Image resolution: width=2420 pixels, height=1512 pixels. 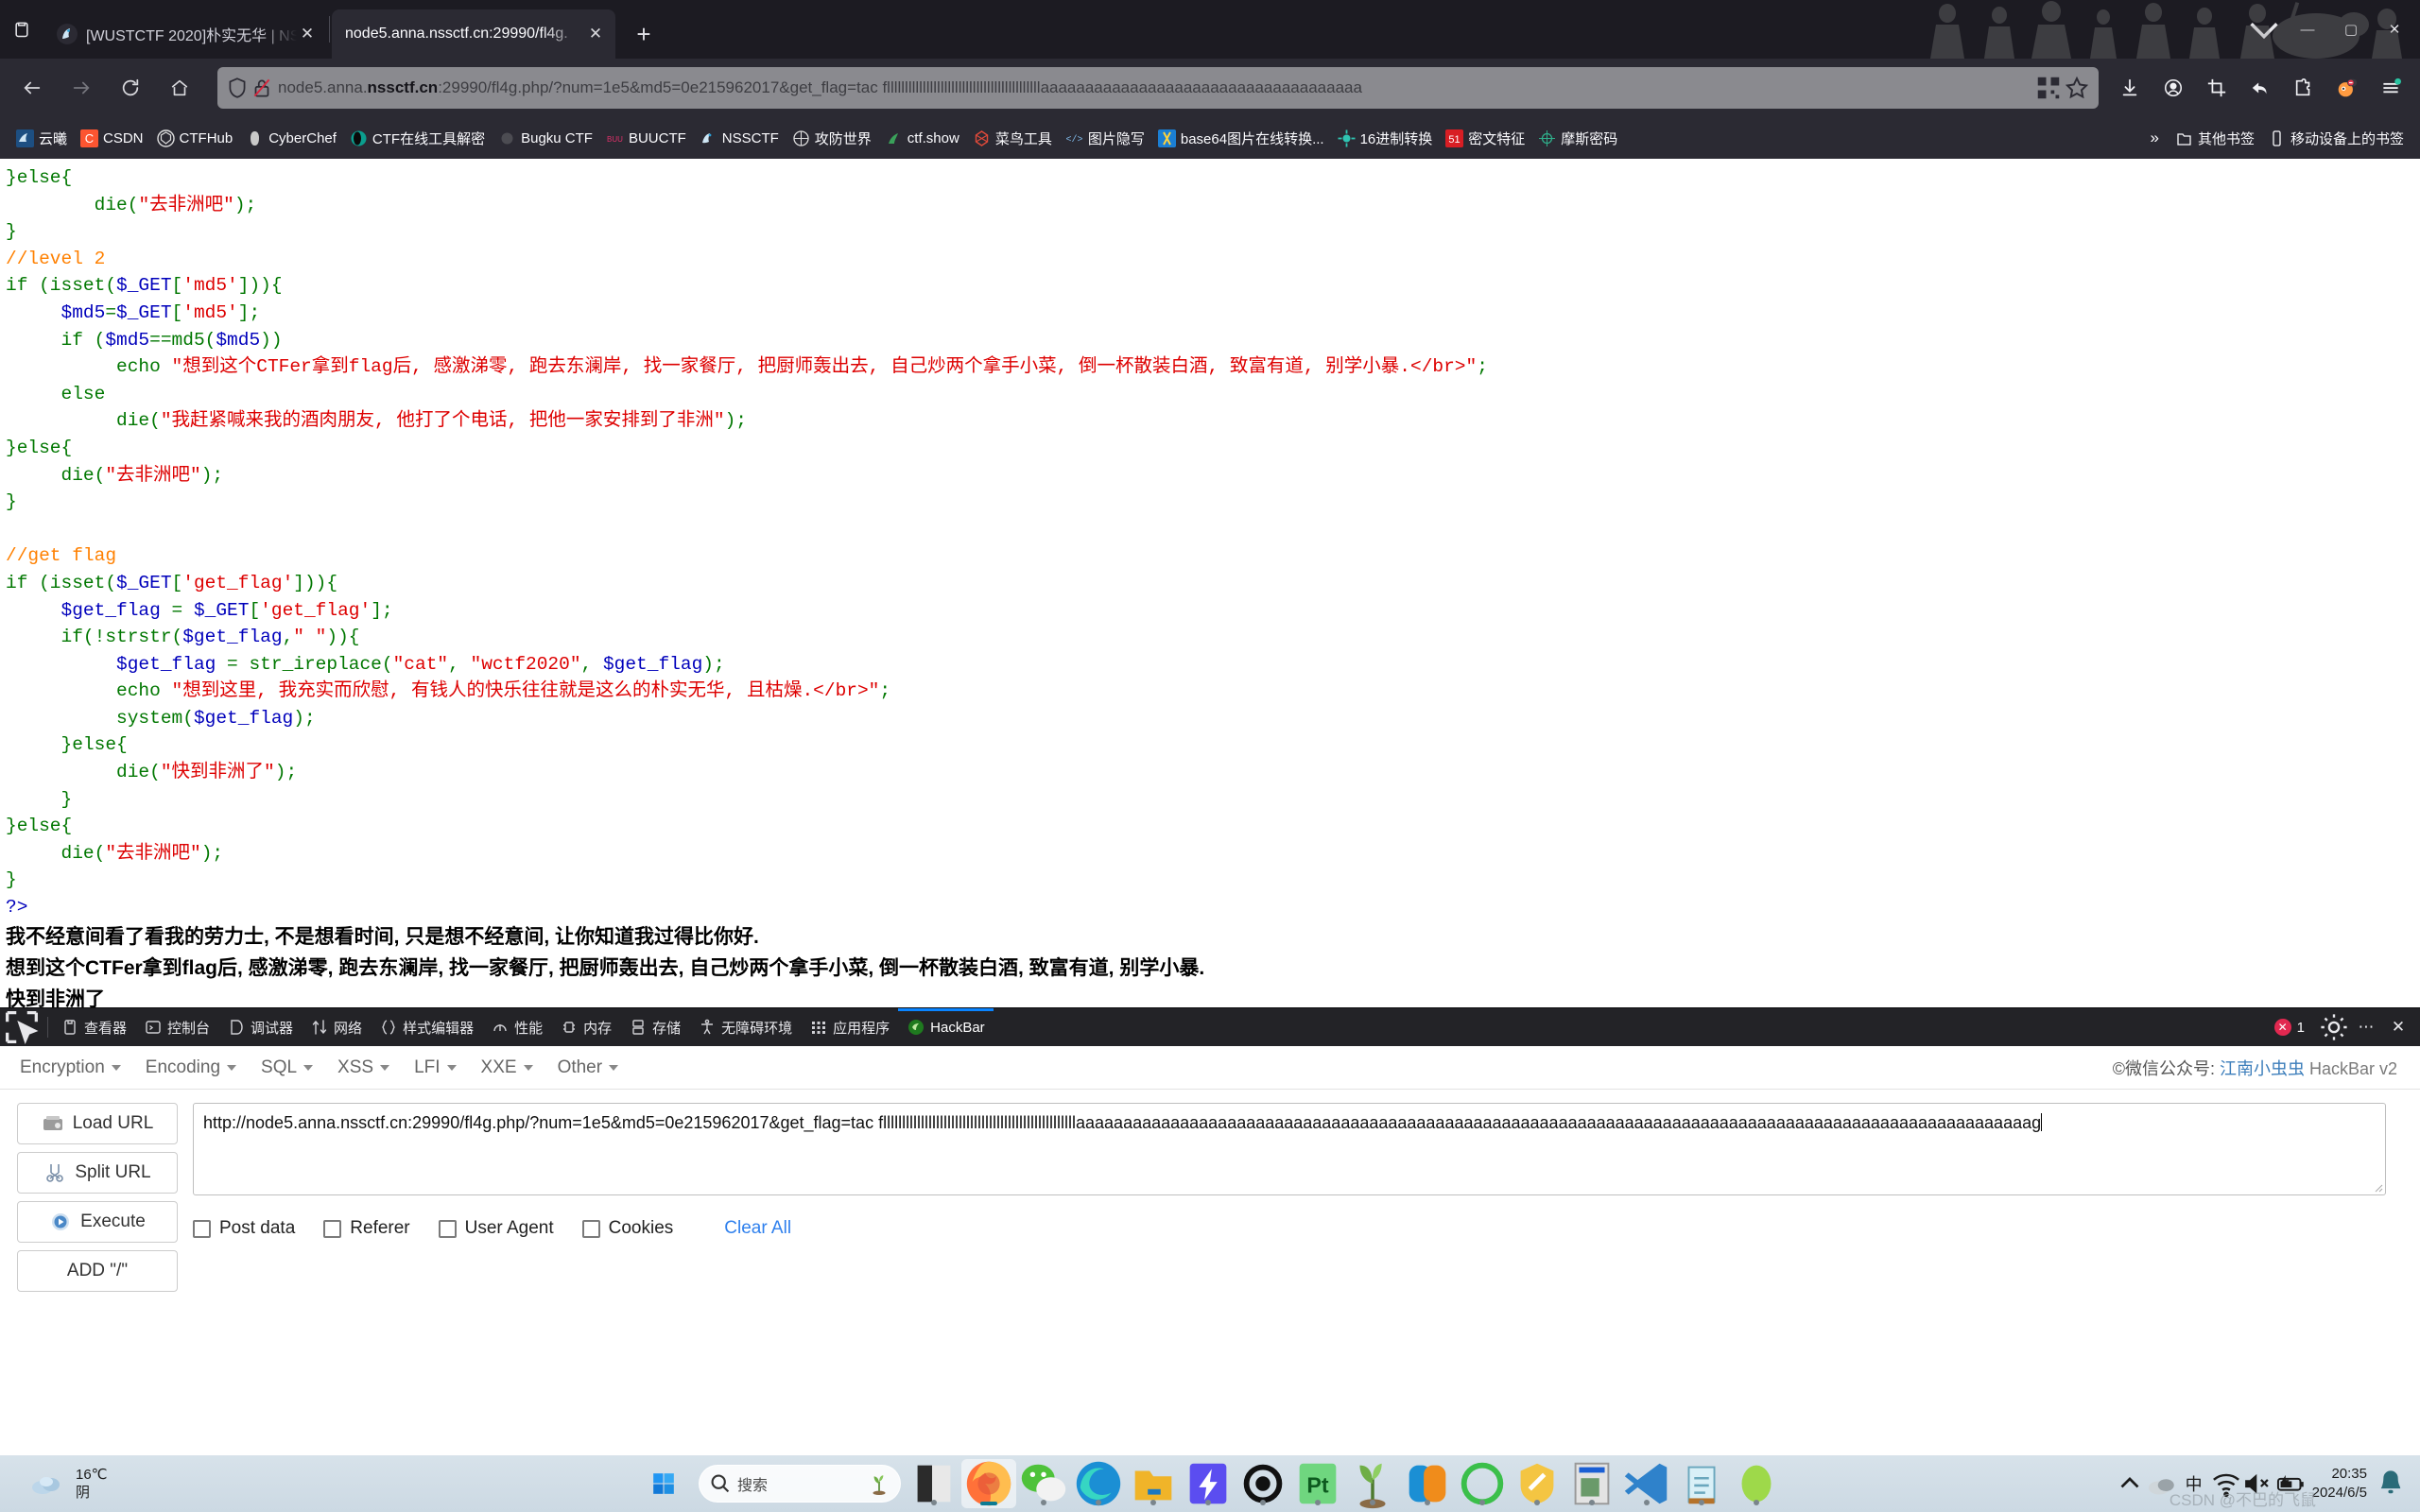 What do you see at coordinates (32, 88) in the screenshot?
I see `back-button` at bounding box center [32, 88].